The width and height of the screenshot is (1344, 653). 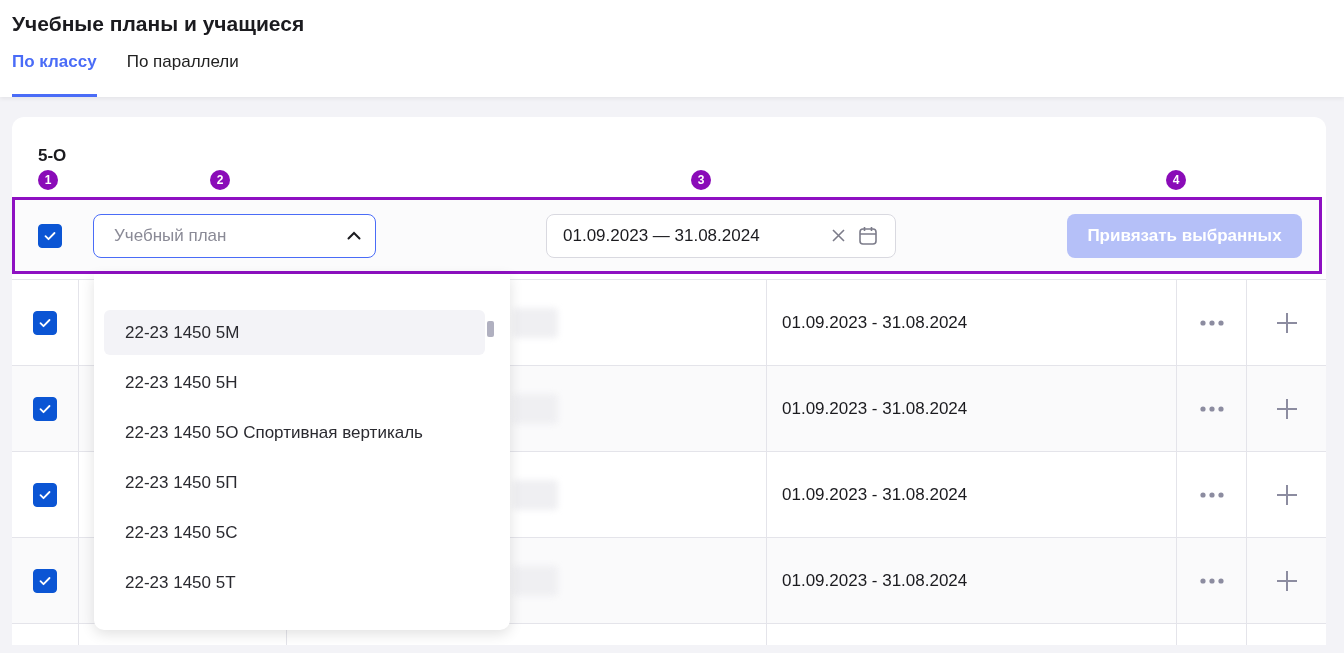 What do you see at coordinates (52, 156) in the screenshot?
I see `class-label: 5-О` at bounding box center [52, 156].